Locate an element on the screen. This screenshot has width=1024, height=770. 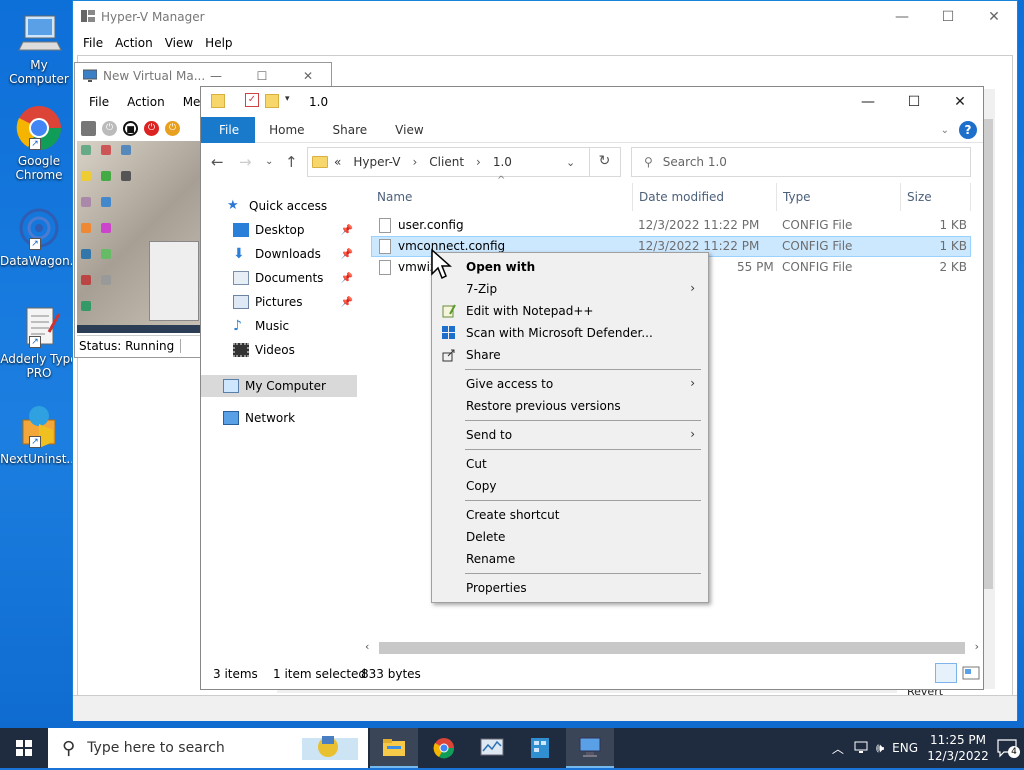
vm-screen-preview is located at coordinates (139, 237).